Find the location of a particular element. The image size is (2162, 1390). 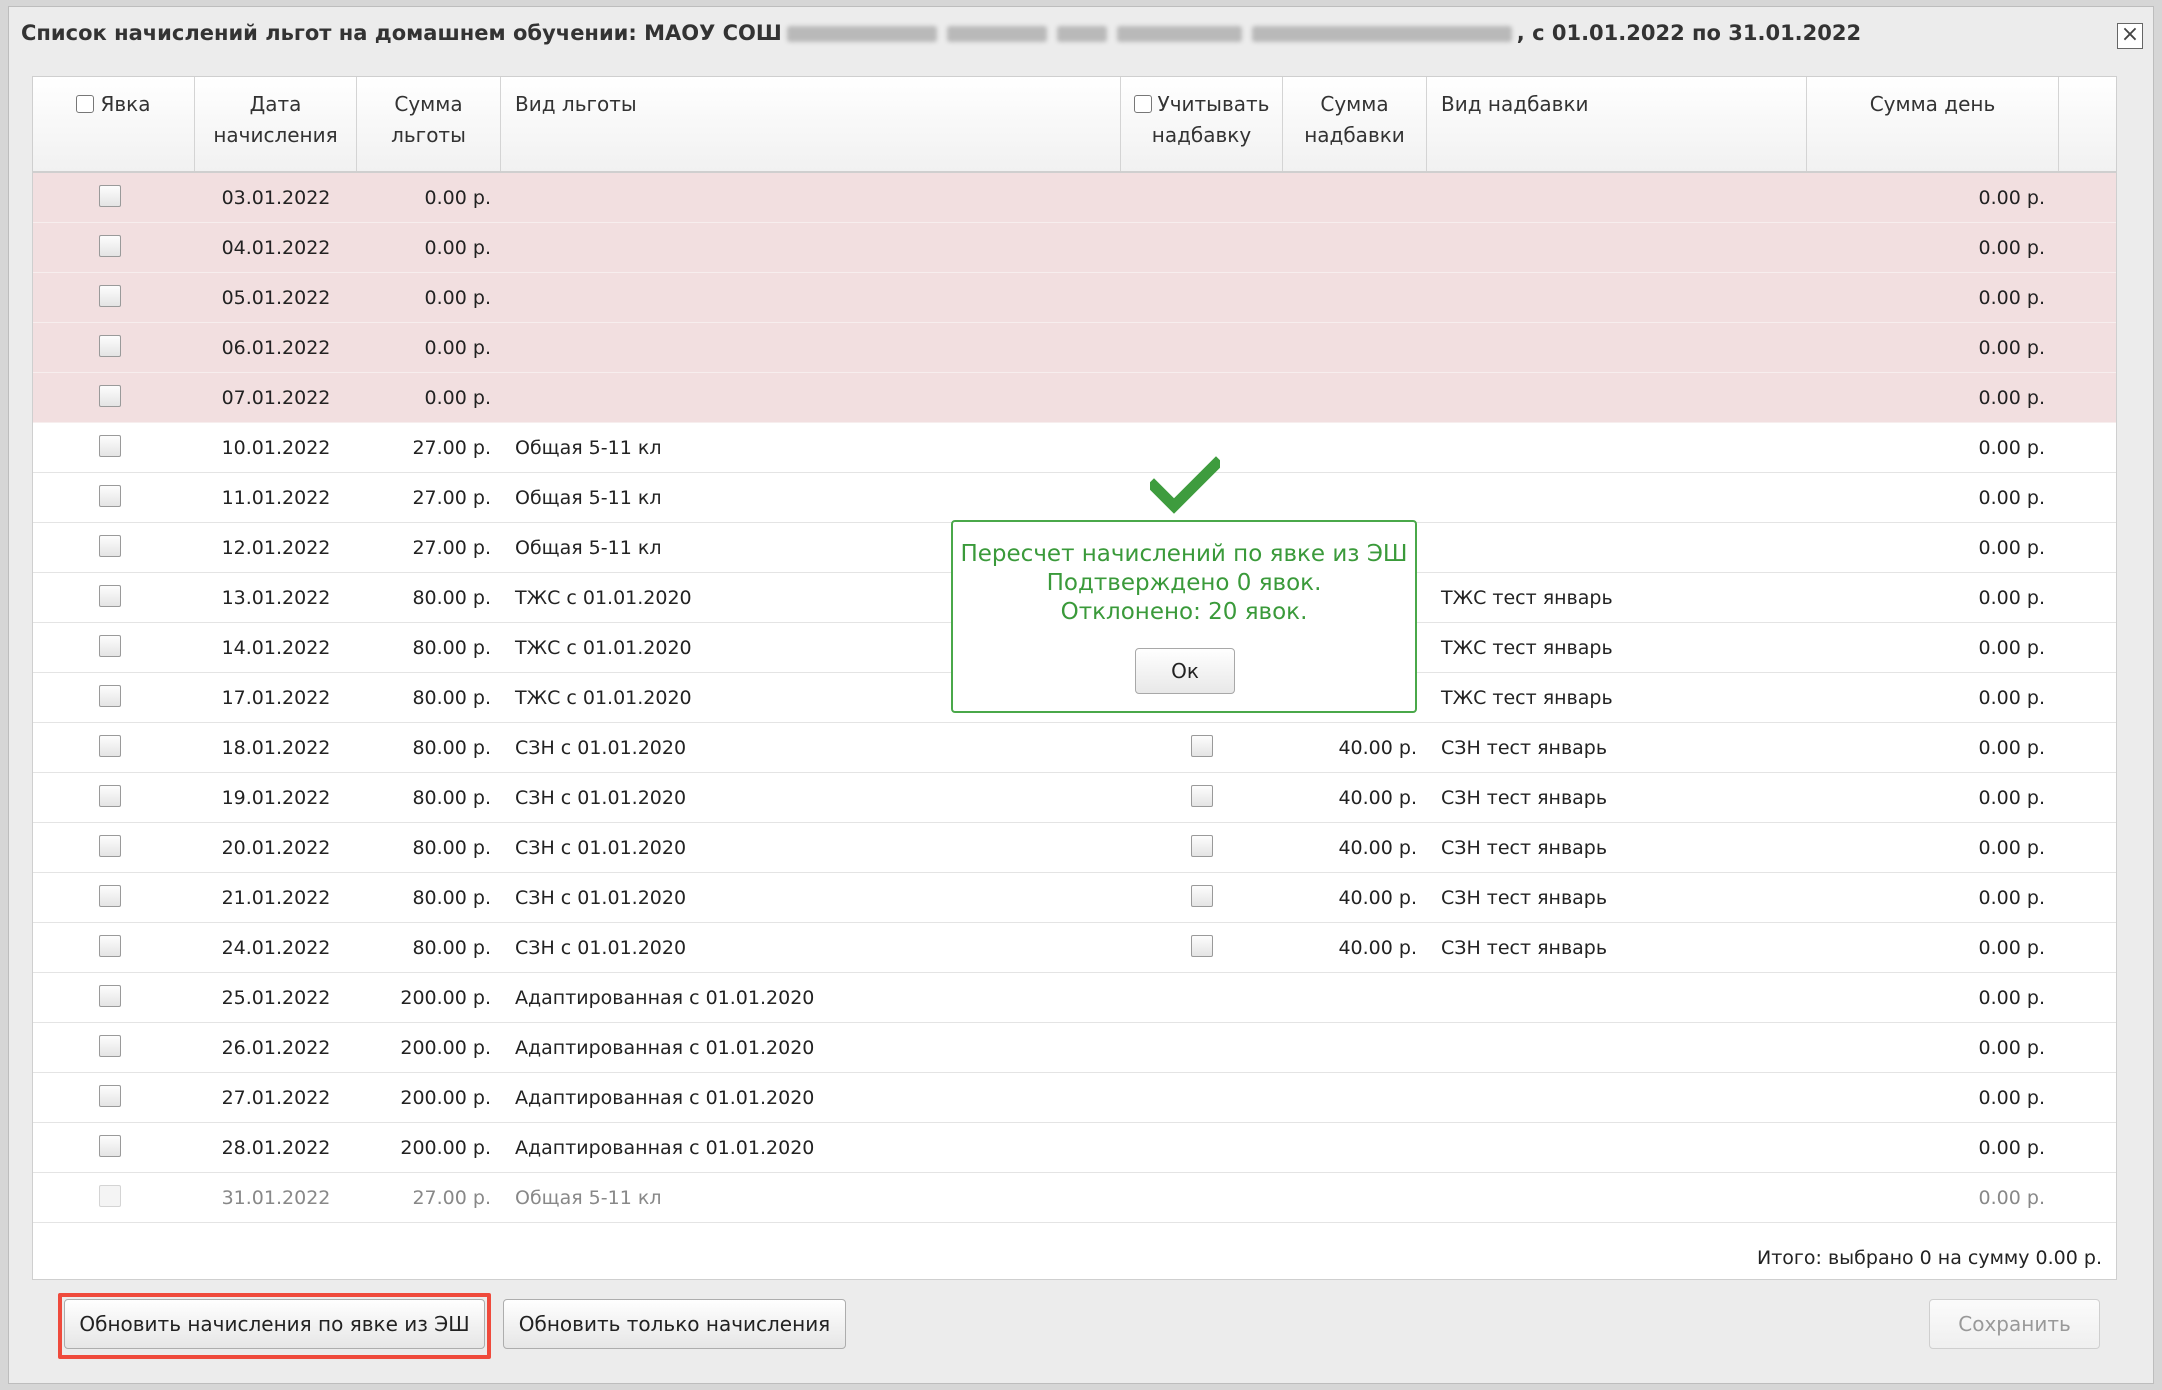

table-row: 06.01.2022 0.00 р. 0.00 р. is located at coordinates (1074, 348).